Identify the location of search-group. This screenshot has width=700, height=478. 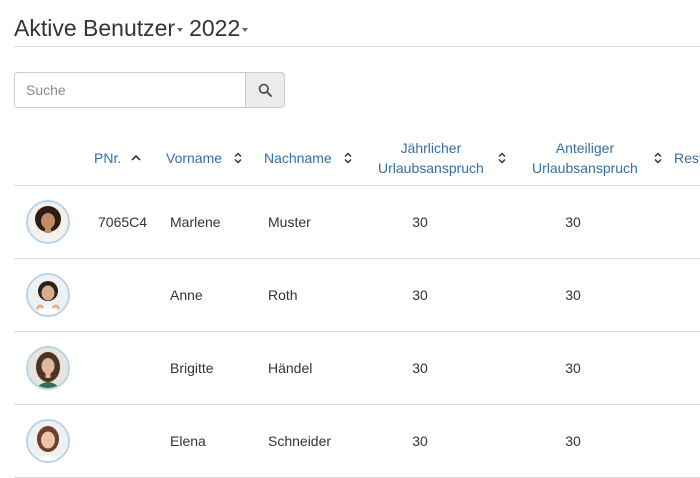
(149, 90).